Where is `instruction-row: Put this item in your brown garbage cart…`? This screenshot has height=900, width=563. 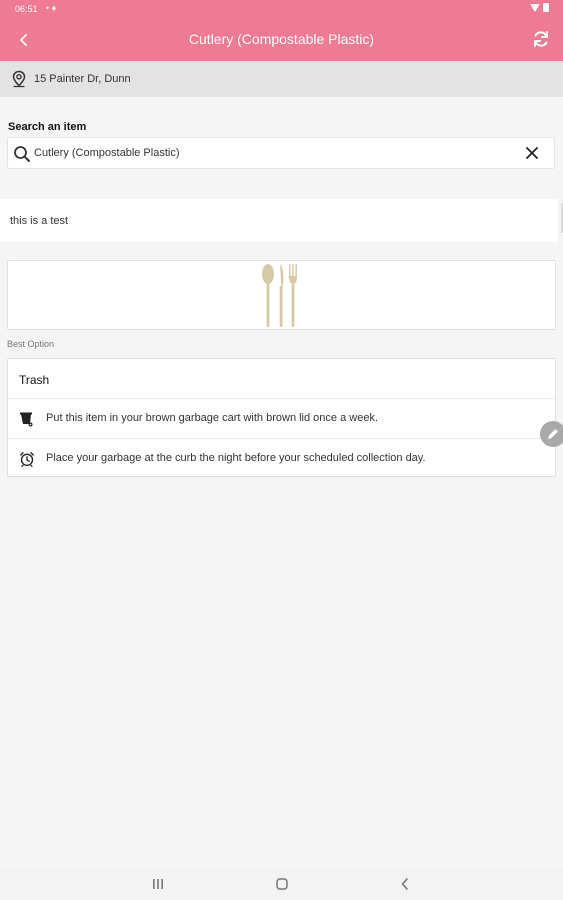 instruction-row: Put this item in your brown garbage cart… is located at coordinates (281, 418).